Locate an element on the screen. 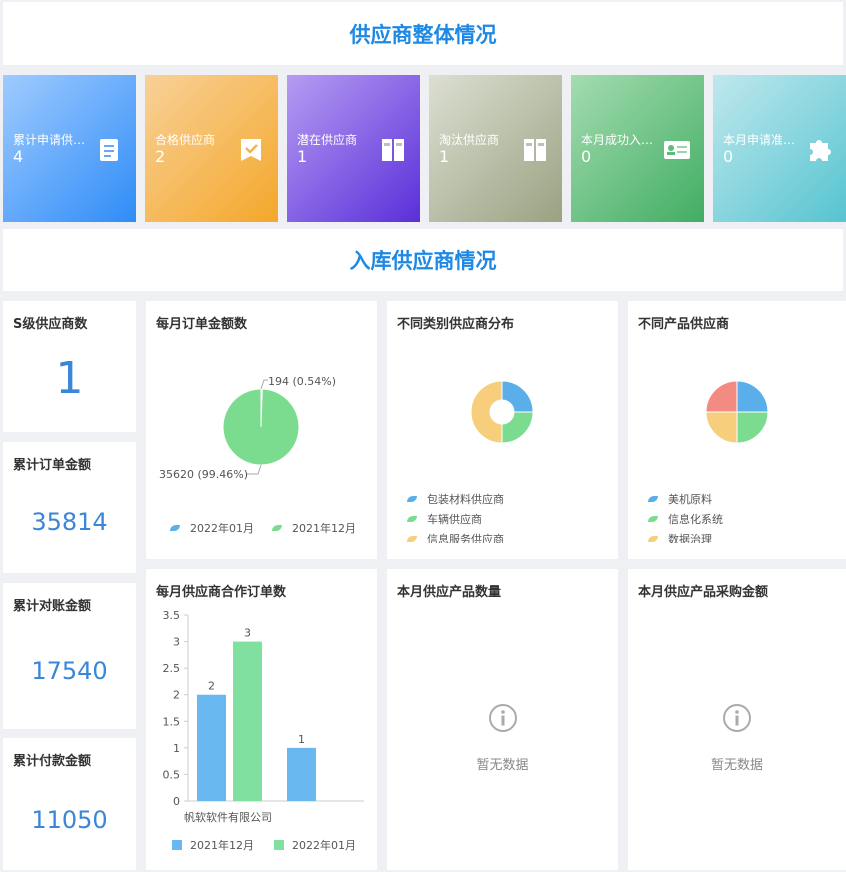 The width and height of the screenshot is (846, 872). legend-item: 美机原料 is located at coordinates (685, 499).